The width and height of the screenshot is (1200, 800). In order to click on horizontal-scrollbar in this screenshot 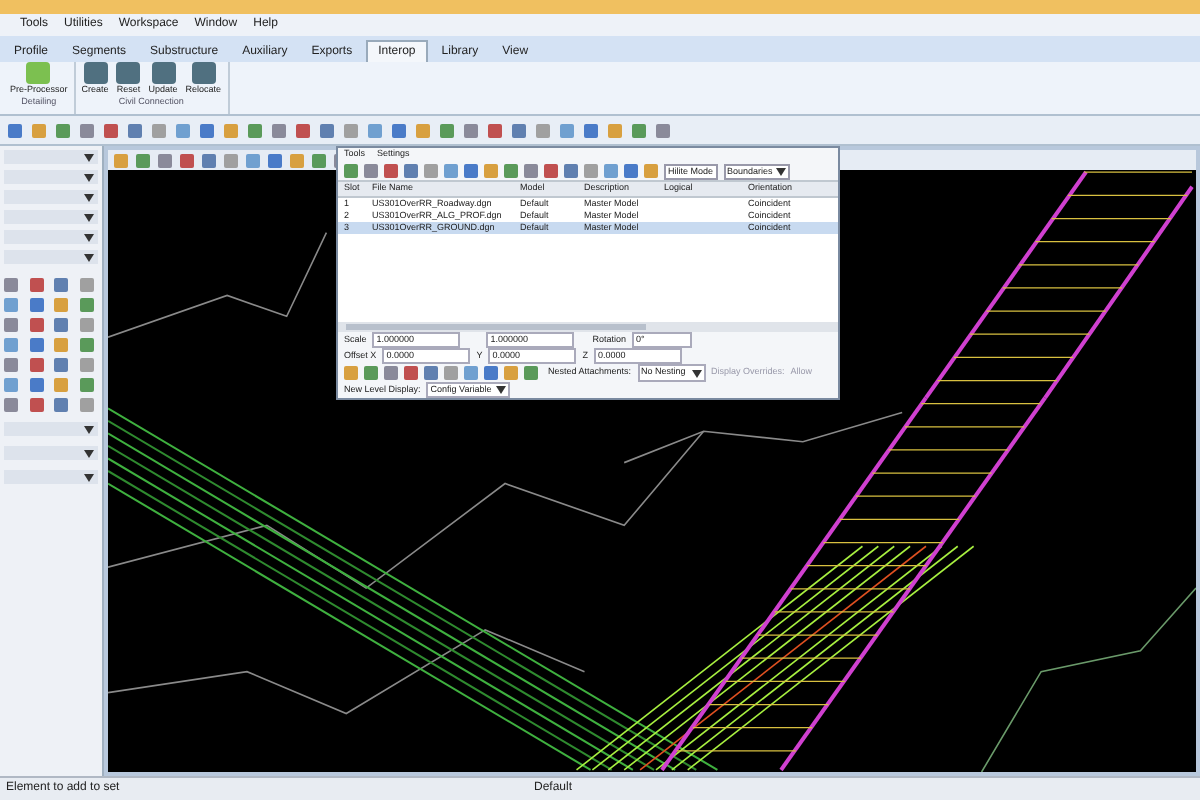, I will do `click(588, 327)`.